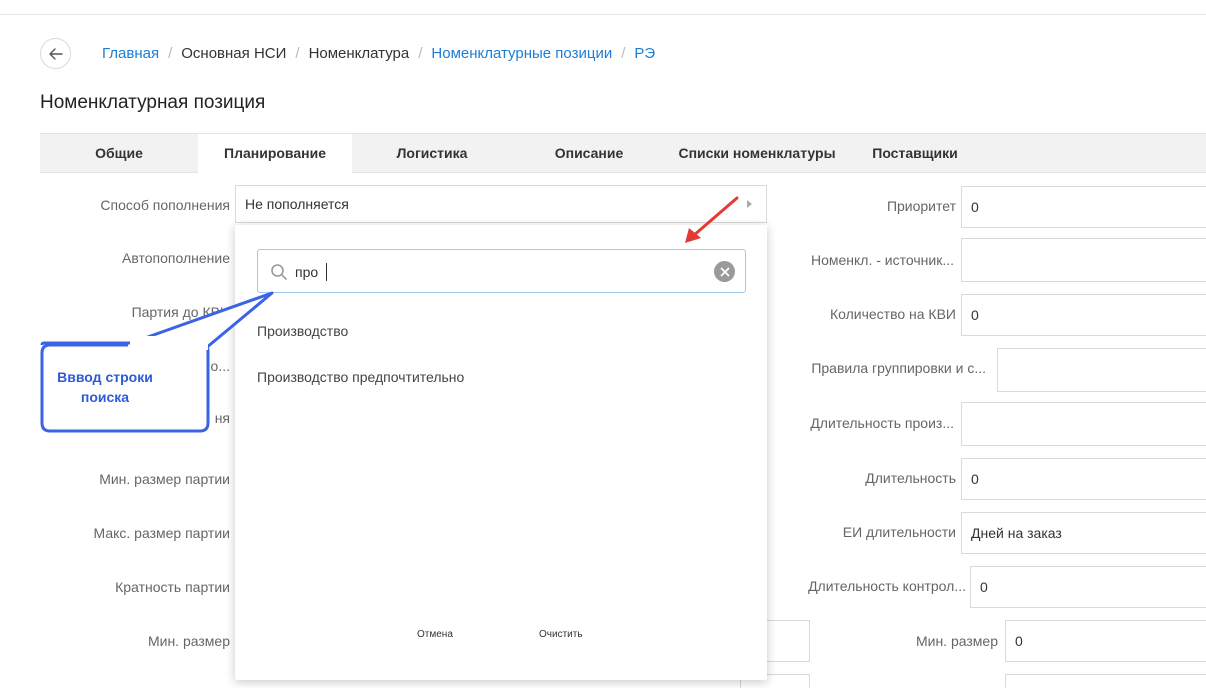  Describe the element at coordinates (105, 387) in the screenshot. I see `callout-text: Вввод строки поиска` at that location.